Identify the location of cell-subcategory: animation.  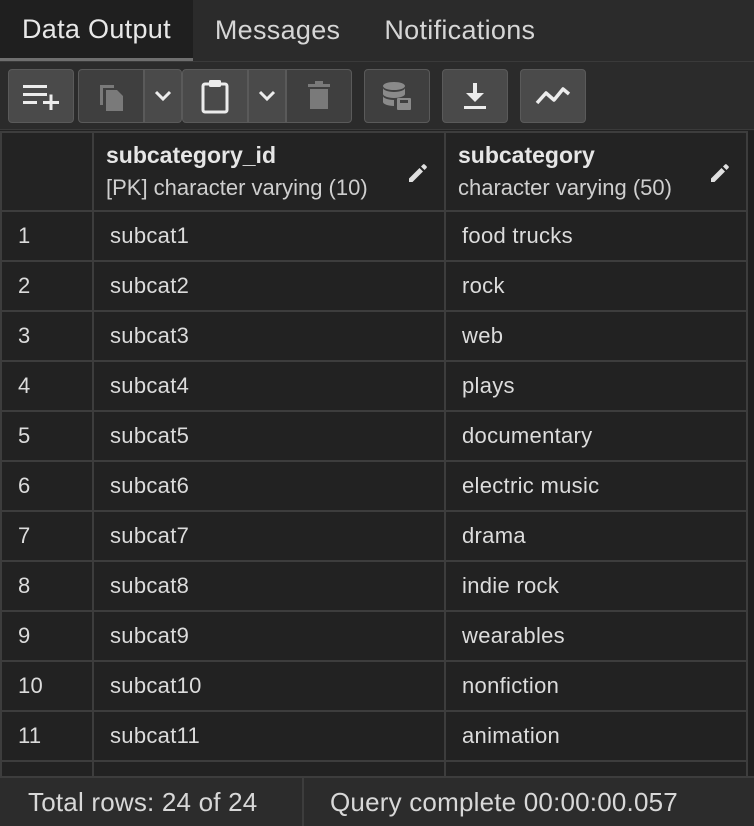
(596, 736).